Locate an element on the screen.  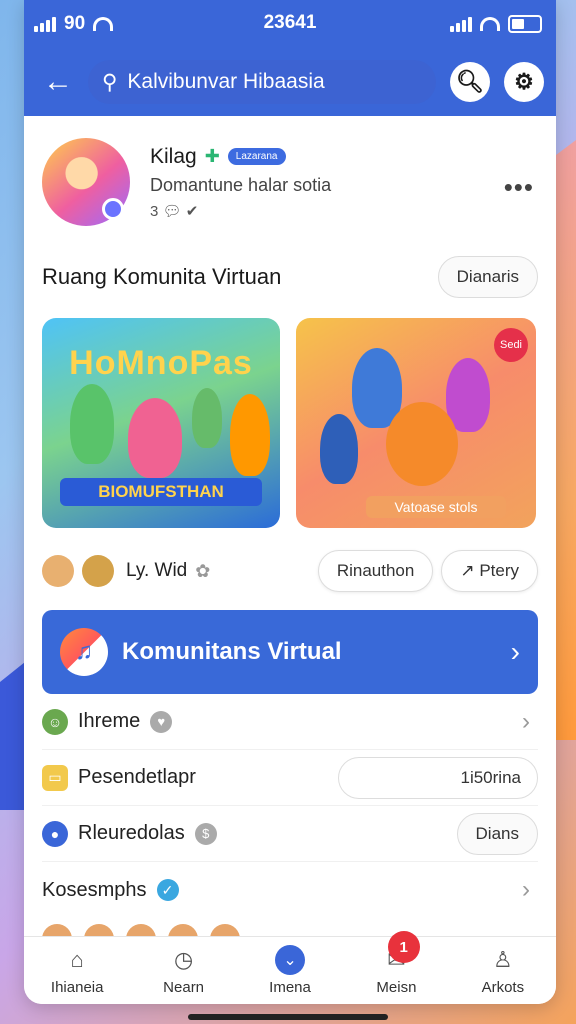
dollar-icon: $ is located at coordinates (205, 833).